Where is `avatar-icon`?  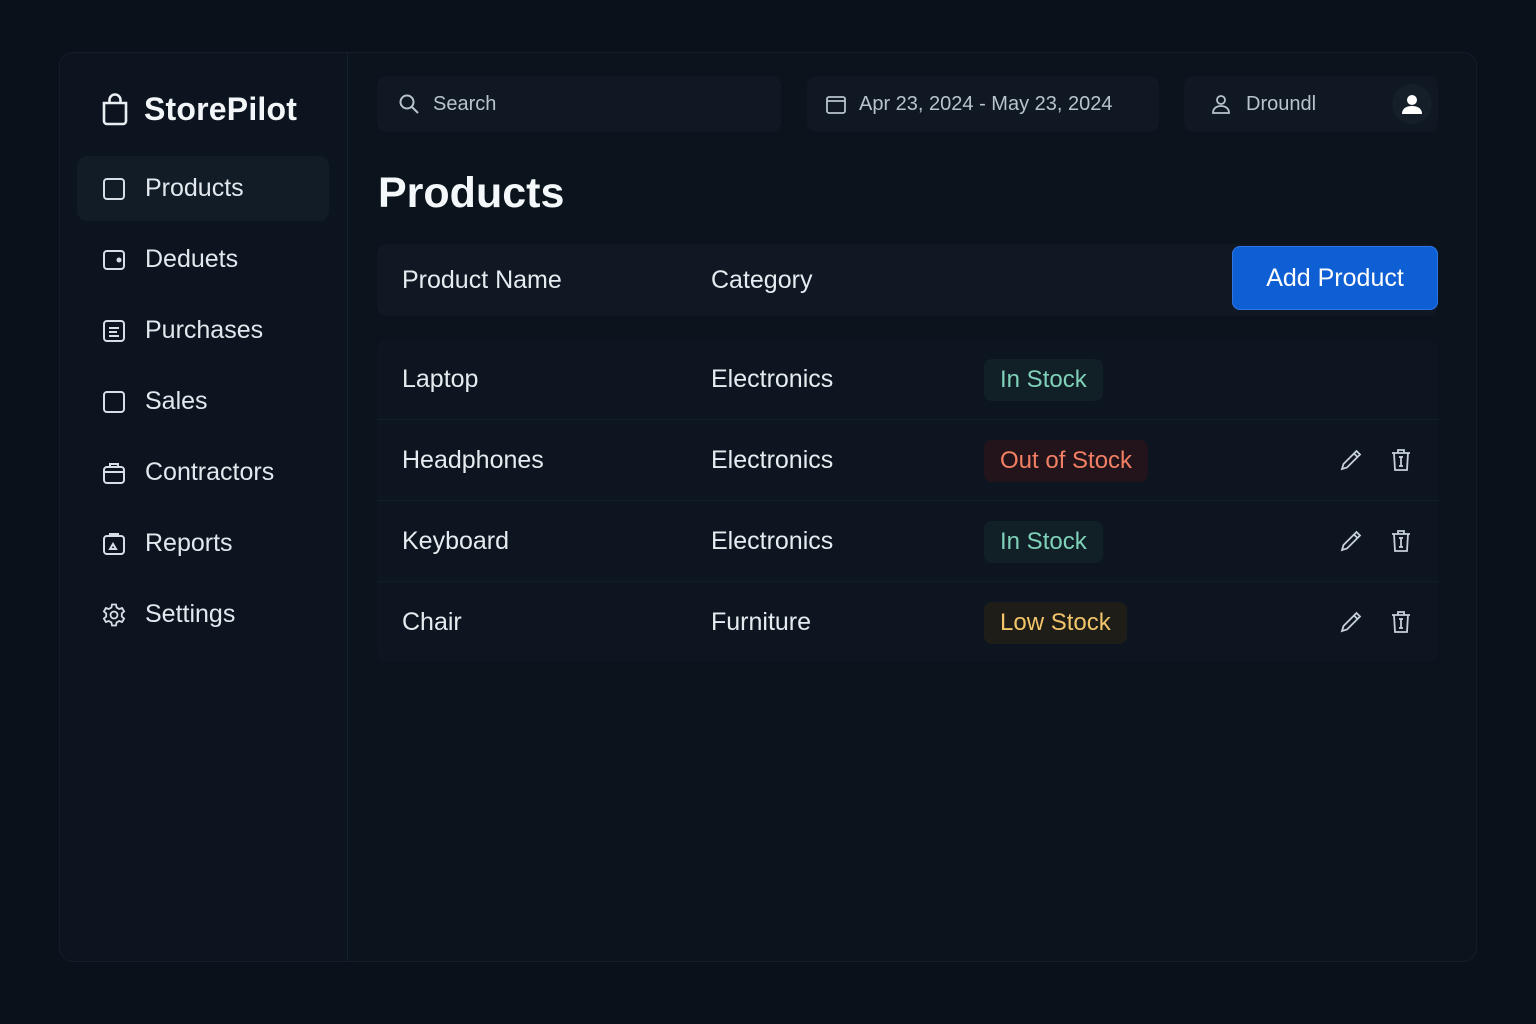 avatar-icon is located at coordinates (1412, 104).